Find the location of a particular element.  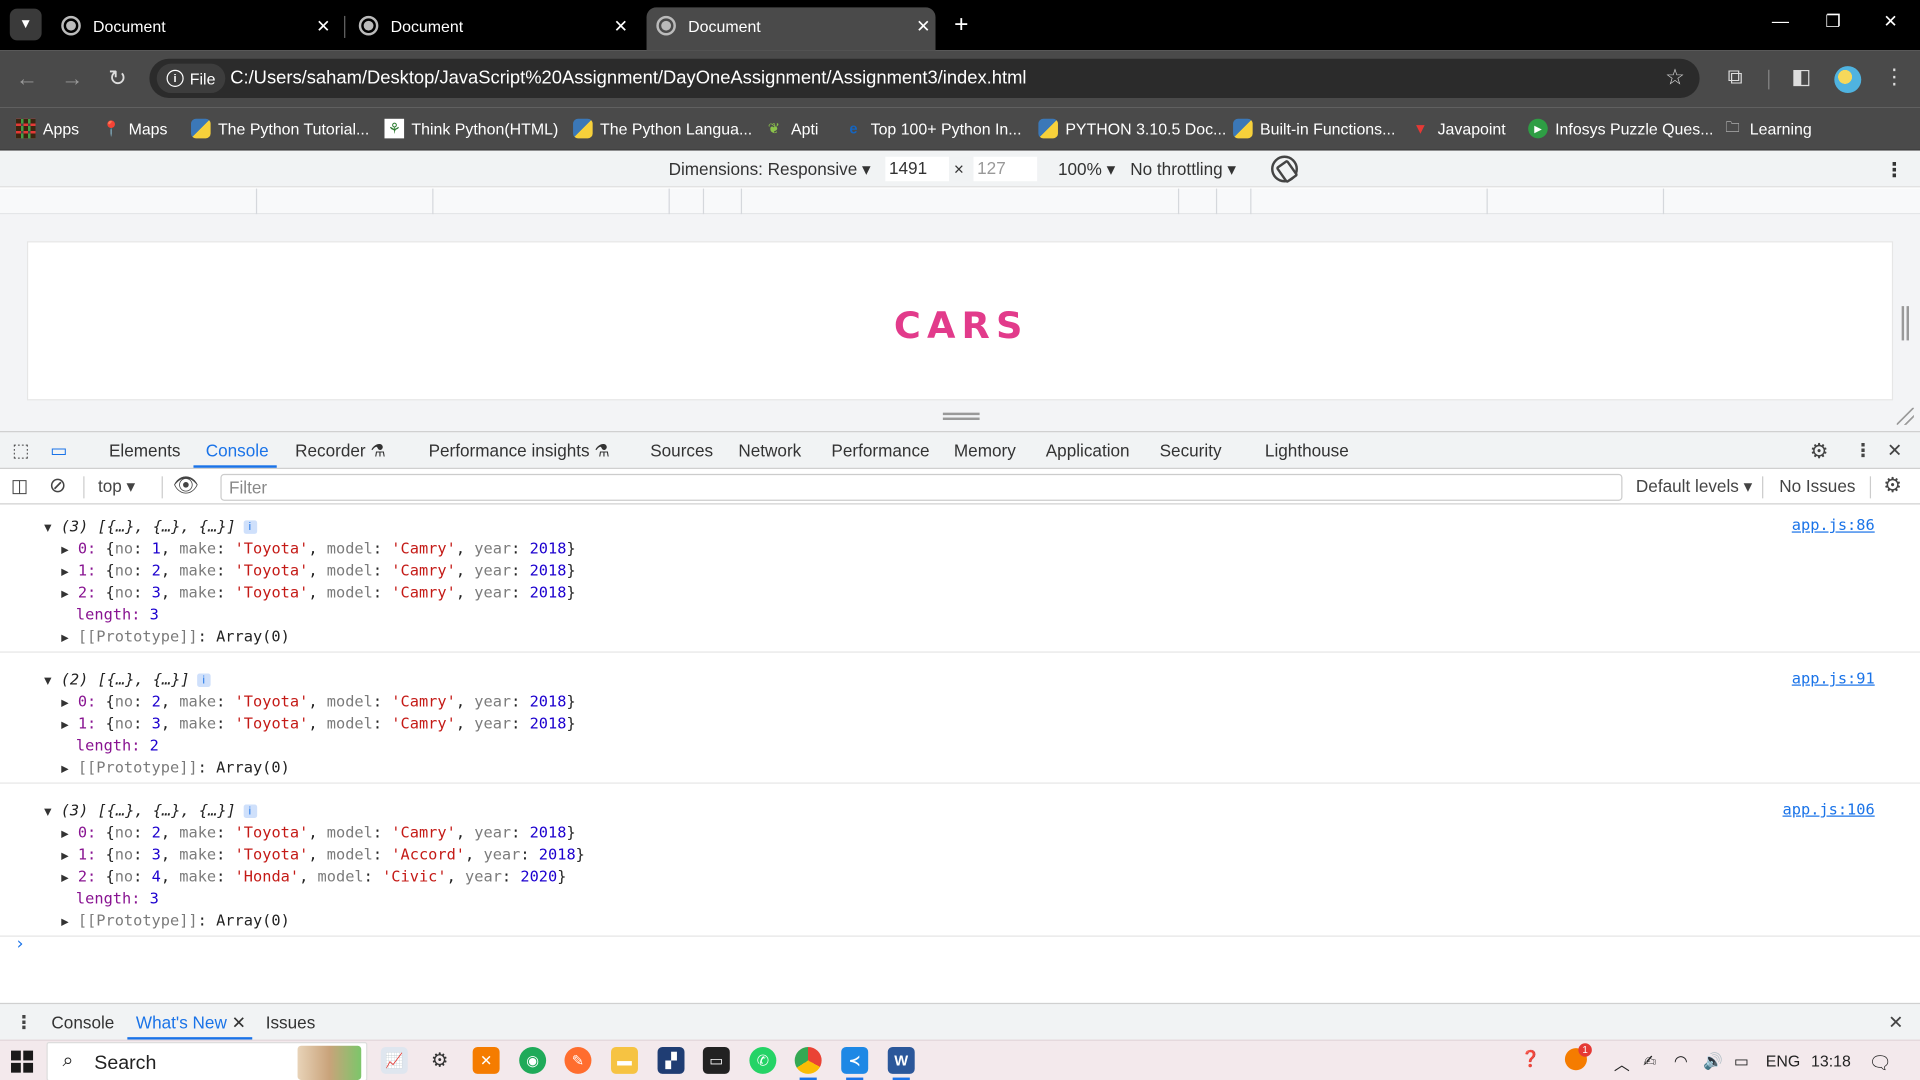

terminal-icon: ▭ is located at coordinates (716, 1060).